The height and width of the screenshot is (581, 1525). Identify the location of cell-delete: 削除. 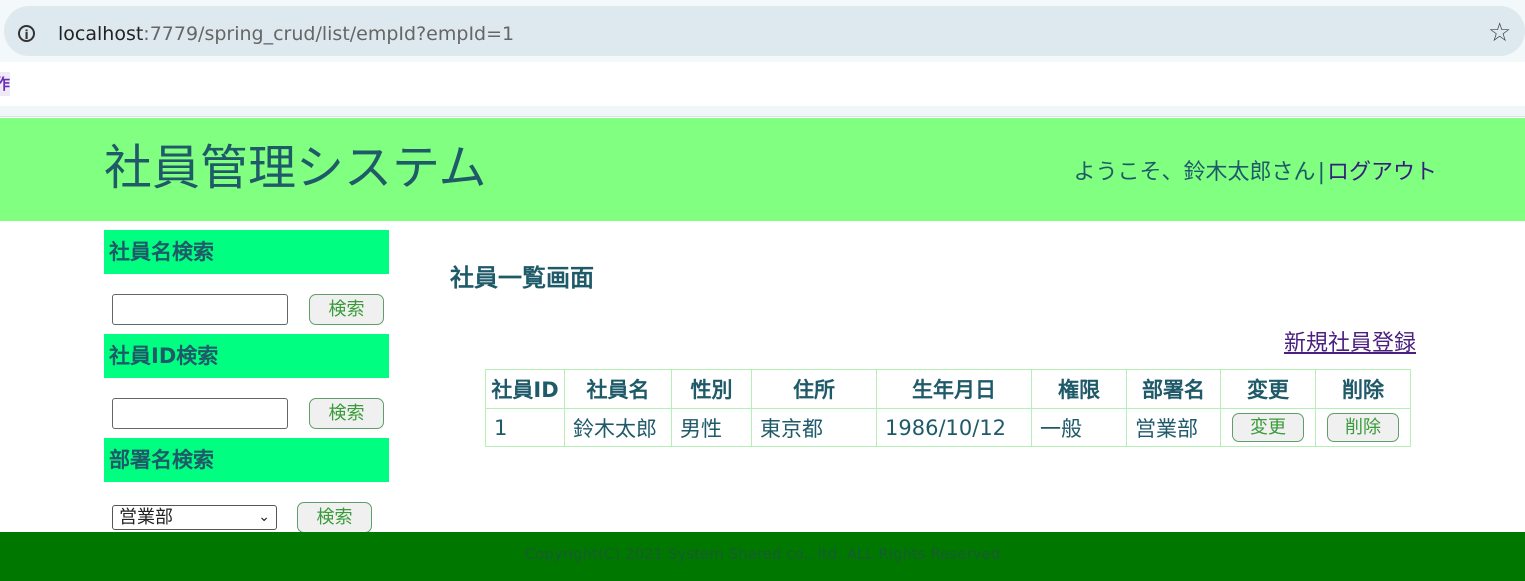
(1363, 427).